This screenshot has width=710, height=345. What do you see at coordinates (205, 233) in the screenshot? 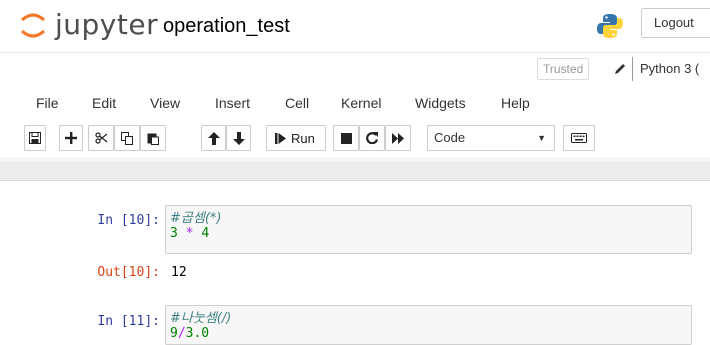
I see `code-number: 4` at bounding box center [205, 233].